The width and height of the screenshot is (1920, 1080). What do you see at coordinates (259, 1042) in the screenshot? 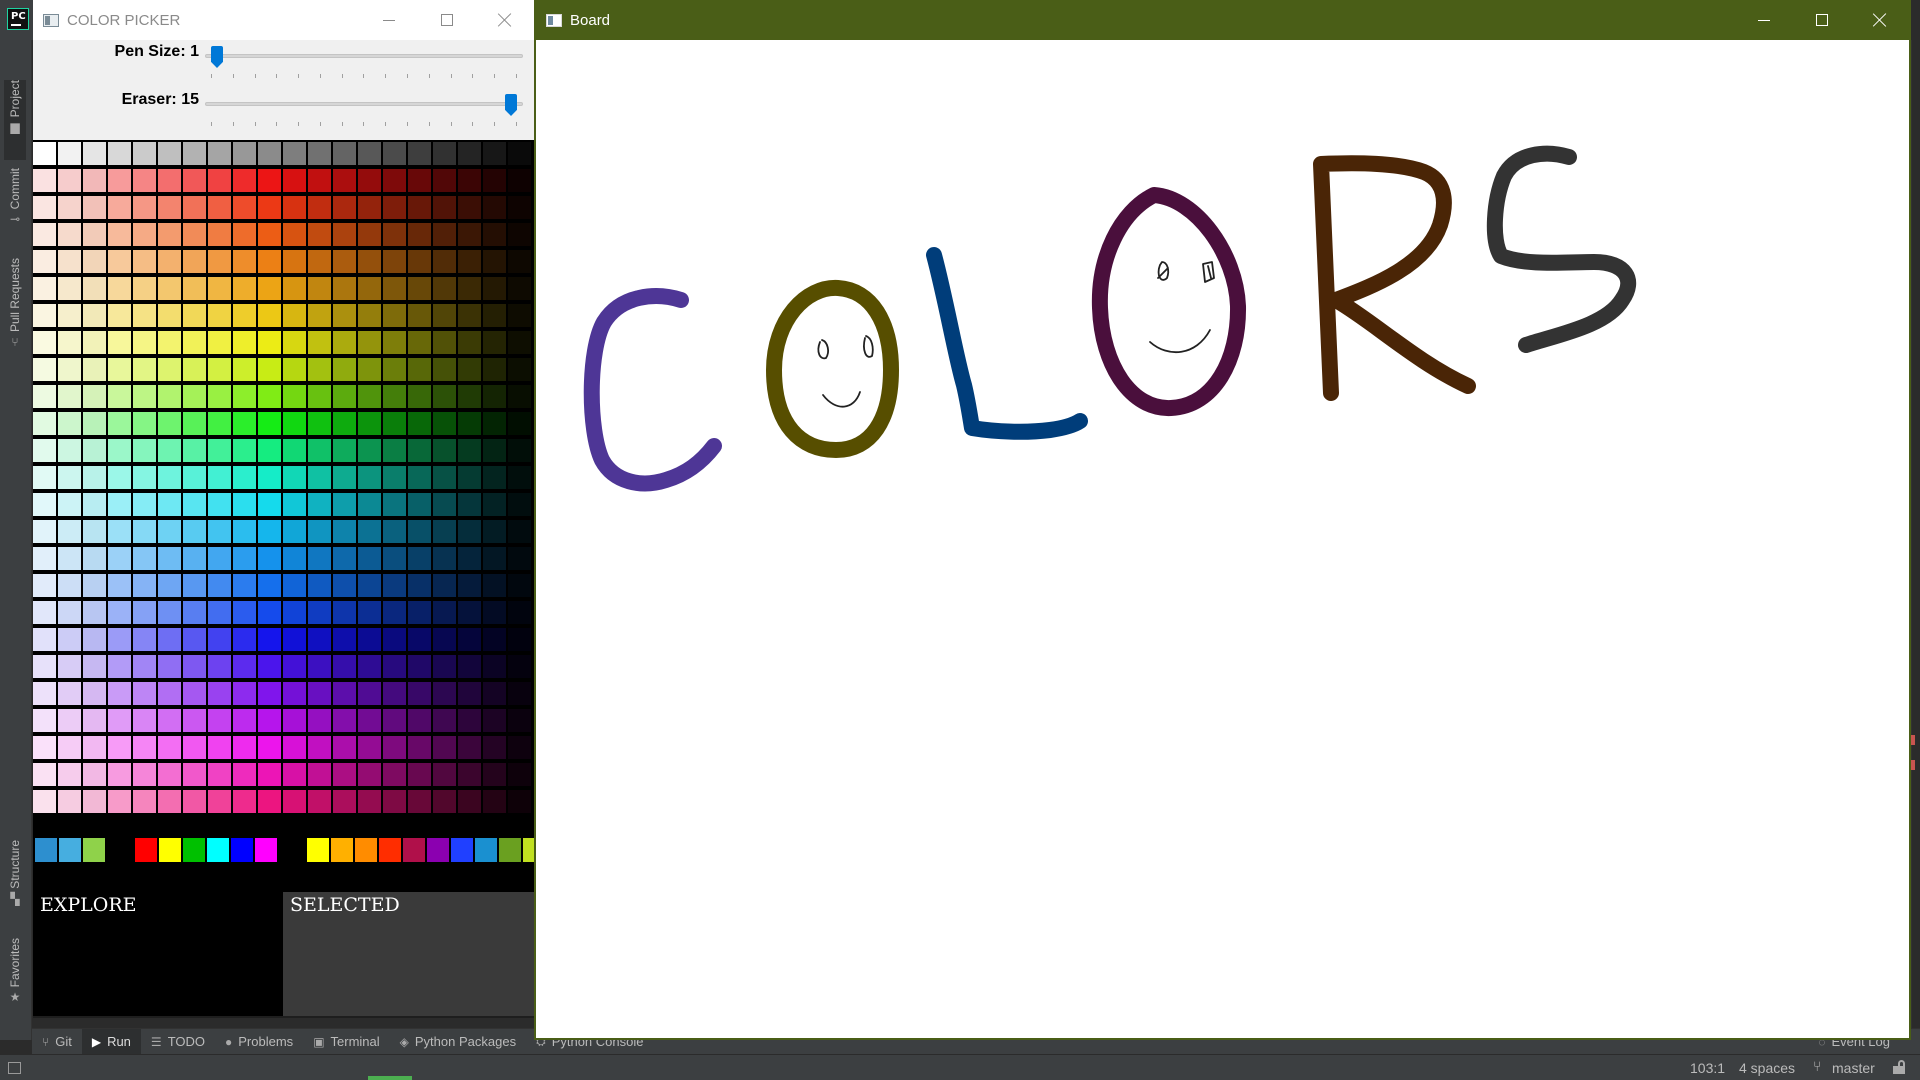
I see `bottom-tab-problems: ● Problems` at bounding box center [259, 1042].